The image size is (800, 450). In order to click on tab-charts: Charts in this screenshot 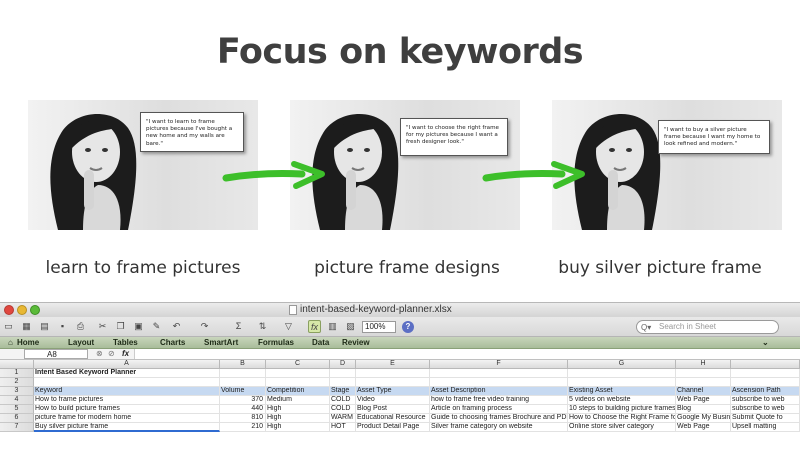, I will do `click(172, 342)`.